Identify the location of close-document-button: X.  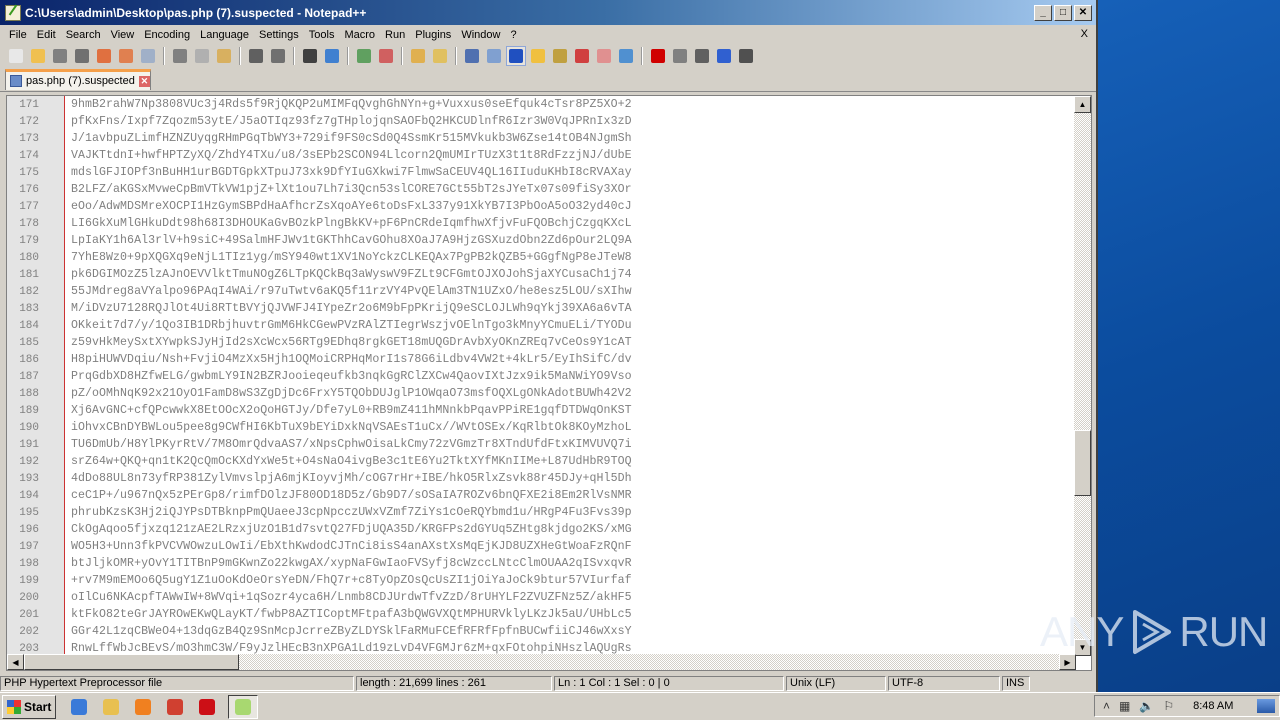
(1084, 34).